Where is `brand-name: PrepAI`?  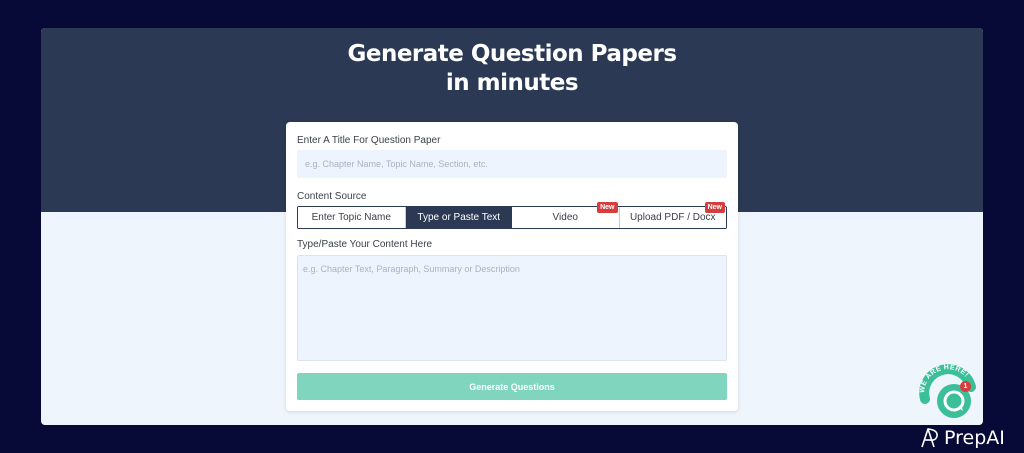
brand-name: PrepAI is located at coordinates (974, 438).